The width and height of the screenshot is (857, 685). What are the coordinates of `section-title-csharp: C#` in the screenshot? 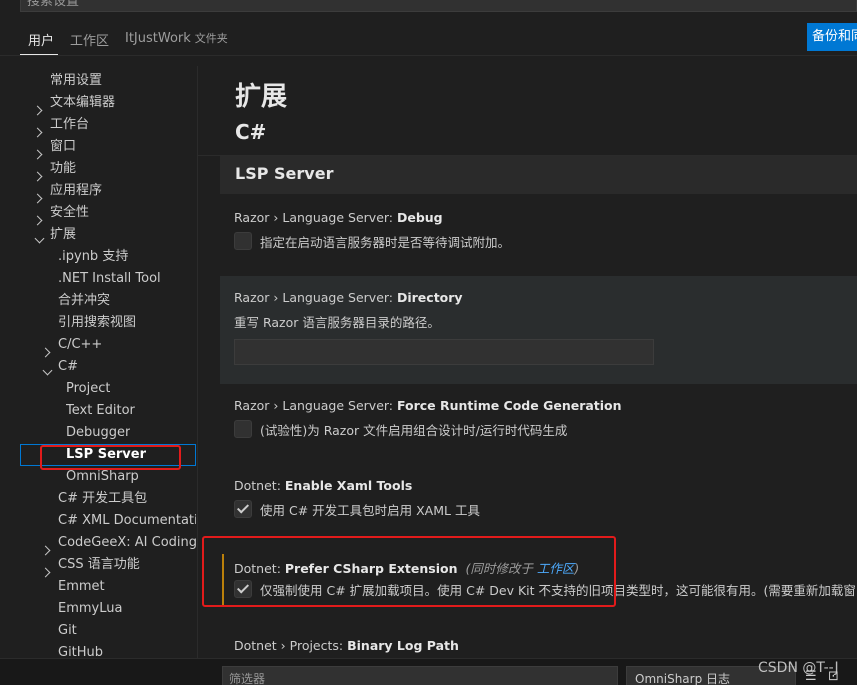 It's located at (251, 132).